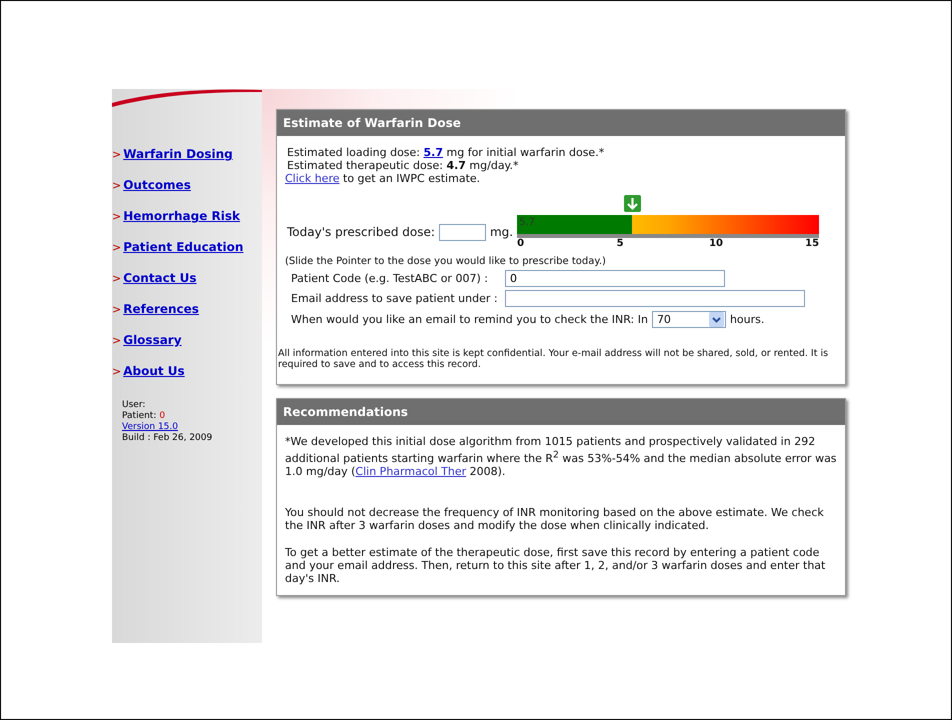 This screenshot has width=952, height=720. What do you see at coordinates (390, 278) in the screenshot?
I see `patient-code-label: Patient Code (e.g. TestABC or 007) :` at bounding box center [390, 278].